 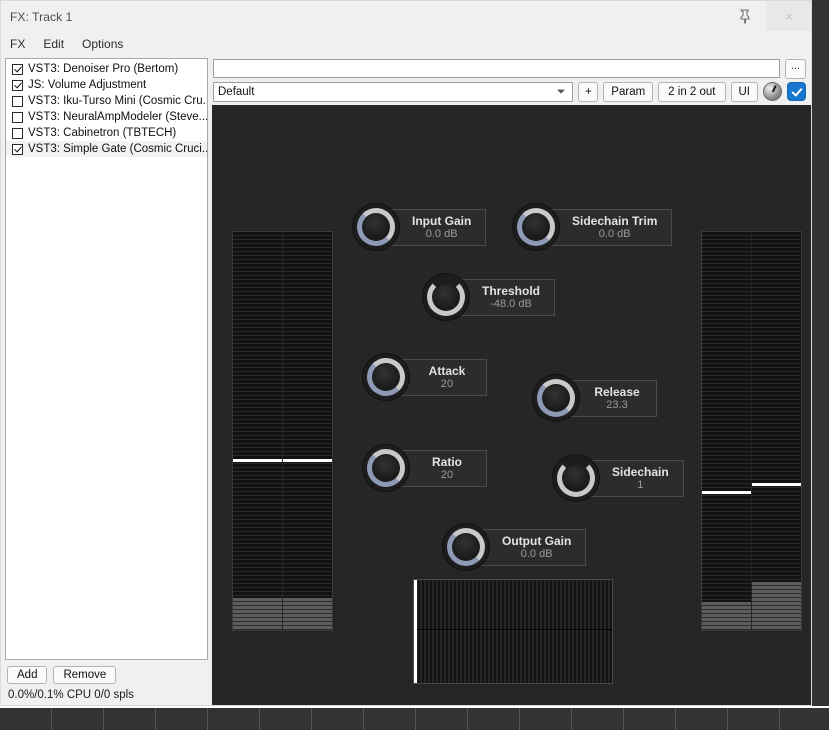 What do you see at coordinates (406, 17) in the screenshot?
I see `window-title-bar: FX: Track 1 ×` at bounding box center [406, 17].